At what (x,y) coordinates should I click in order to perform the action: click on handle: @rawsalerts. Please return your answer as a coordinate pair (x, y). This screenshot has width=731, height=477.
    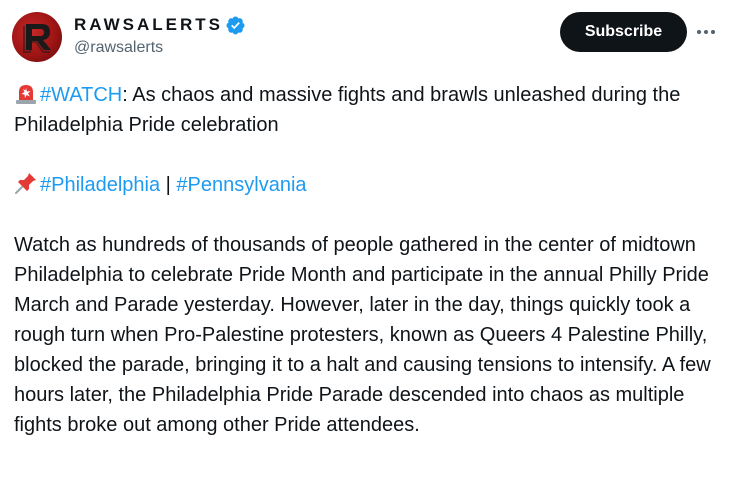
    Looking at the image, I should click on (160, 48).